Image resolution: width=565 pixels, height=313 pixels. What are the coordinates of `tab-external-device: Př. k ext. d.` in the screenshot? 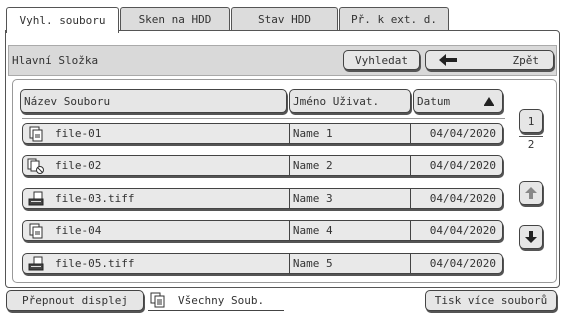 It's located at (394, 19).